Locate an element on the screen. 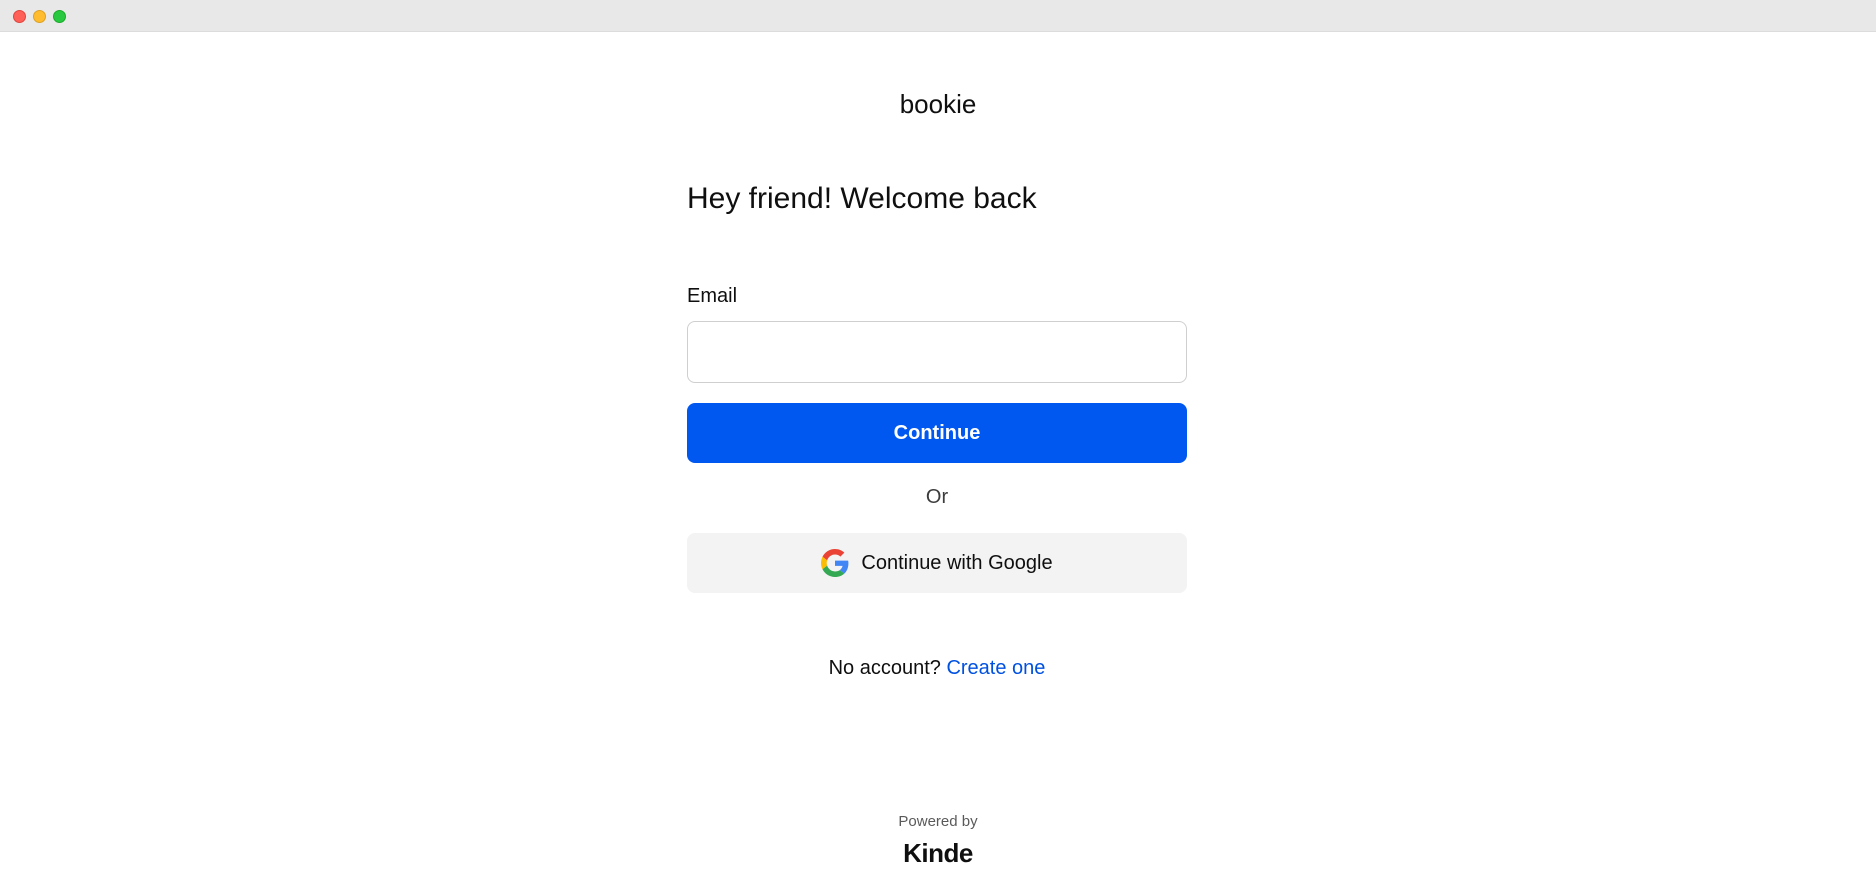 The width and height of the screenshot is (1876, 884). powered-by-text: Powered by is located at coordinates (938, 821).